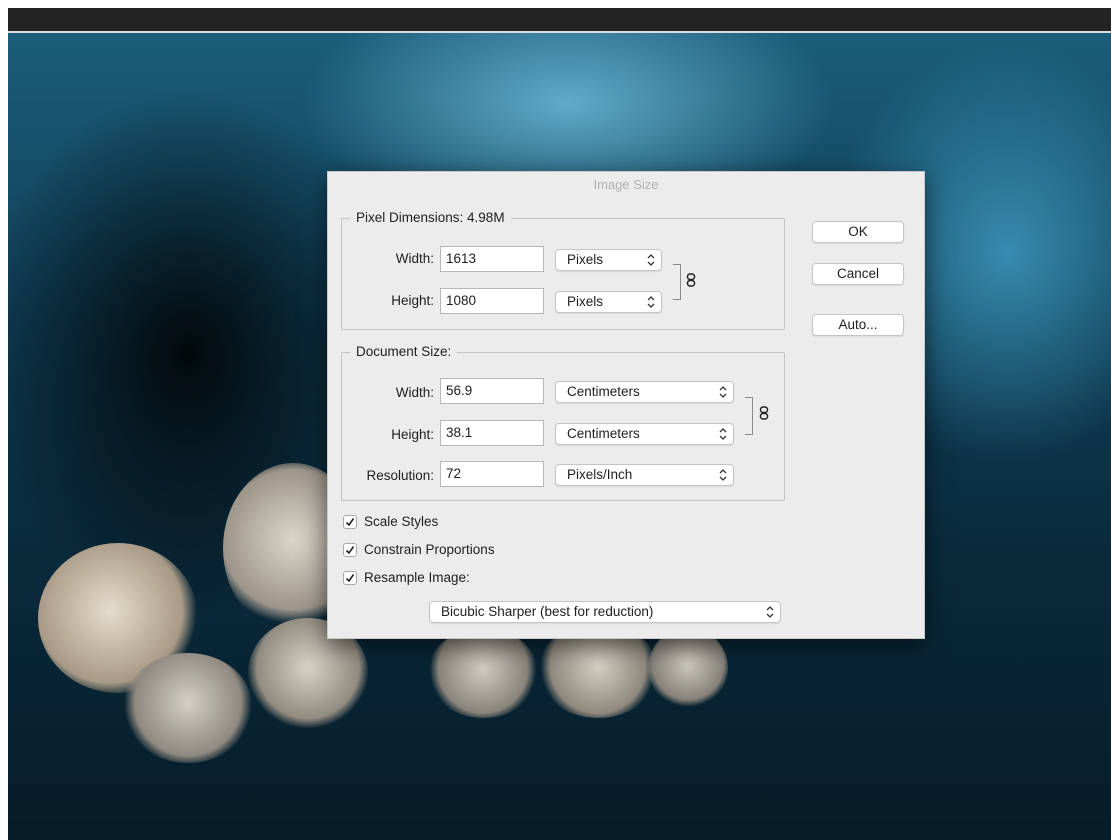  I want to click on resample-method-value: Bicubic Sharper (best for reduction), so click(547, 611).